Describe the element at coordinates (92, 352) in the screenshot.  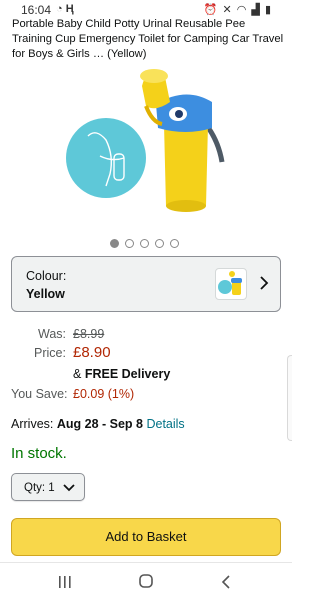
I see `current-price: £8.90` at that location.